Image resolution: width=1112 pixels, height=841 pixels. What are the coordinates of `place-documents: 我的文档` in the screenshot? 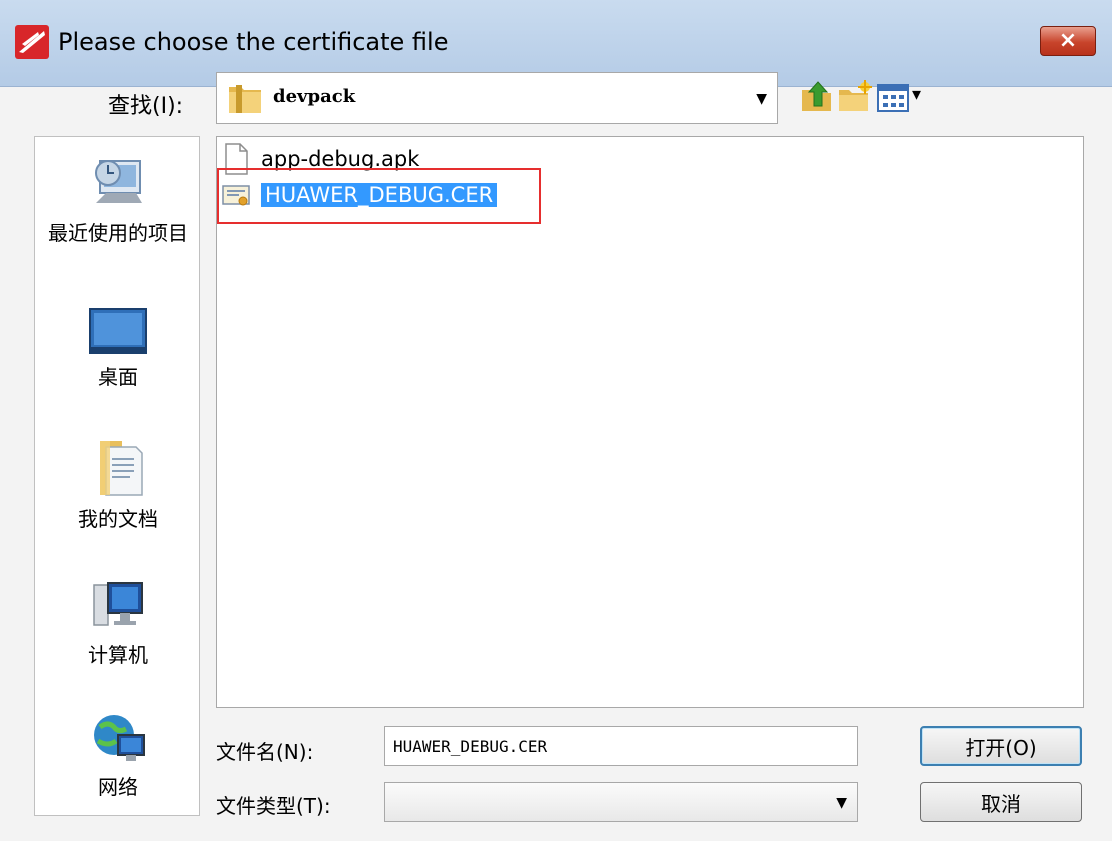 It's located at (118, 483).